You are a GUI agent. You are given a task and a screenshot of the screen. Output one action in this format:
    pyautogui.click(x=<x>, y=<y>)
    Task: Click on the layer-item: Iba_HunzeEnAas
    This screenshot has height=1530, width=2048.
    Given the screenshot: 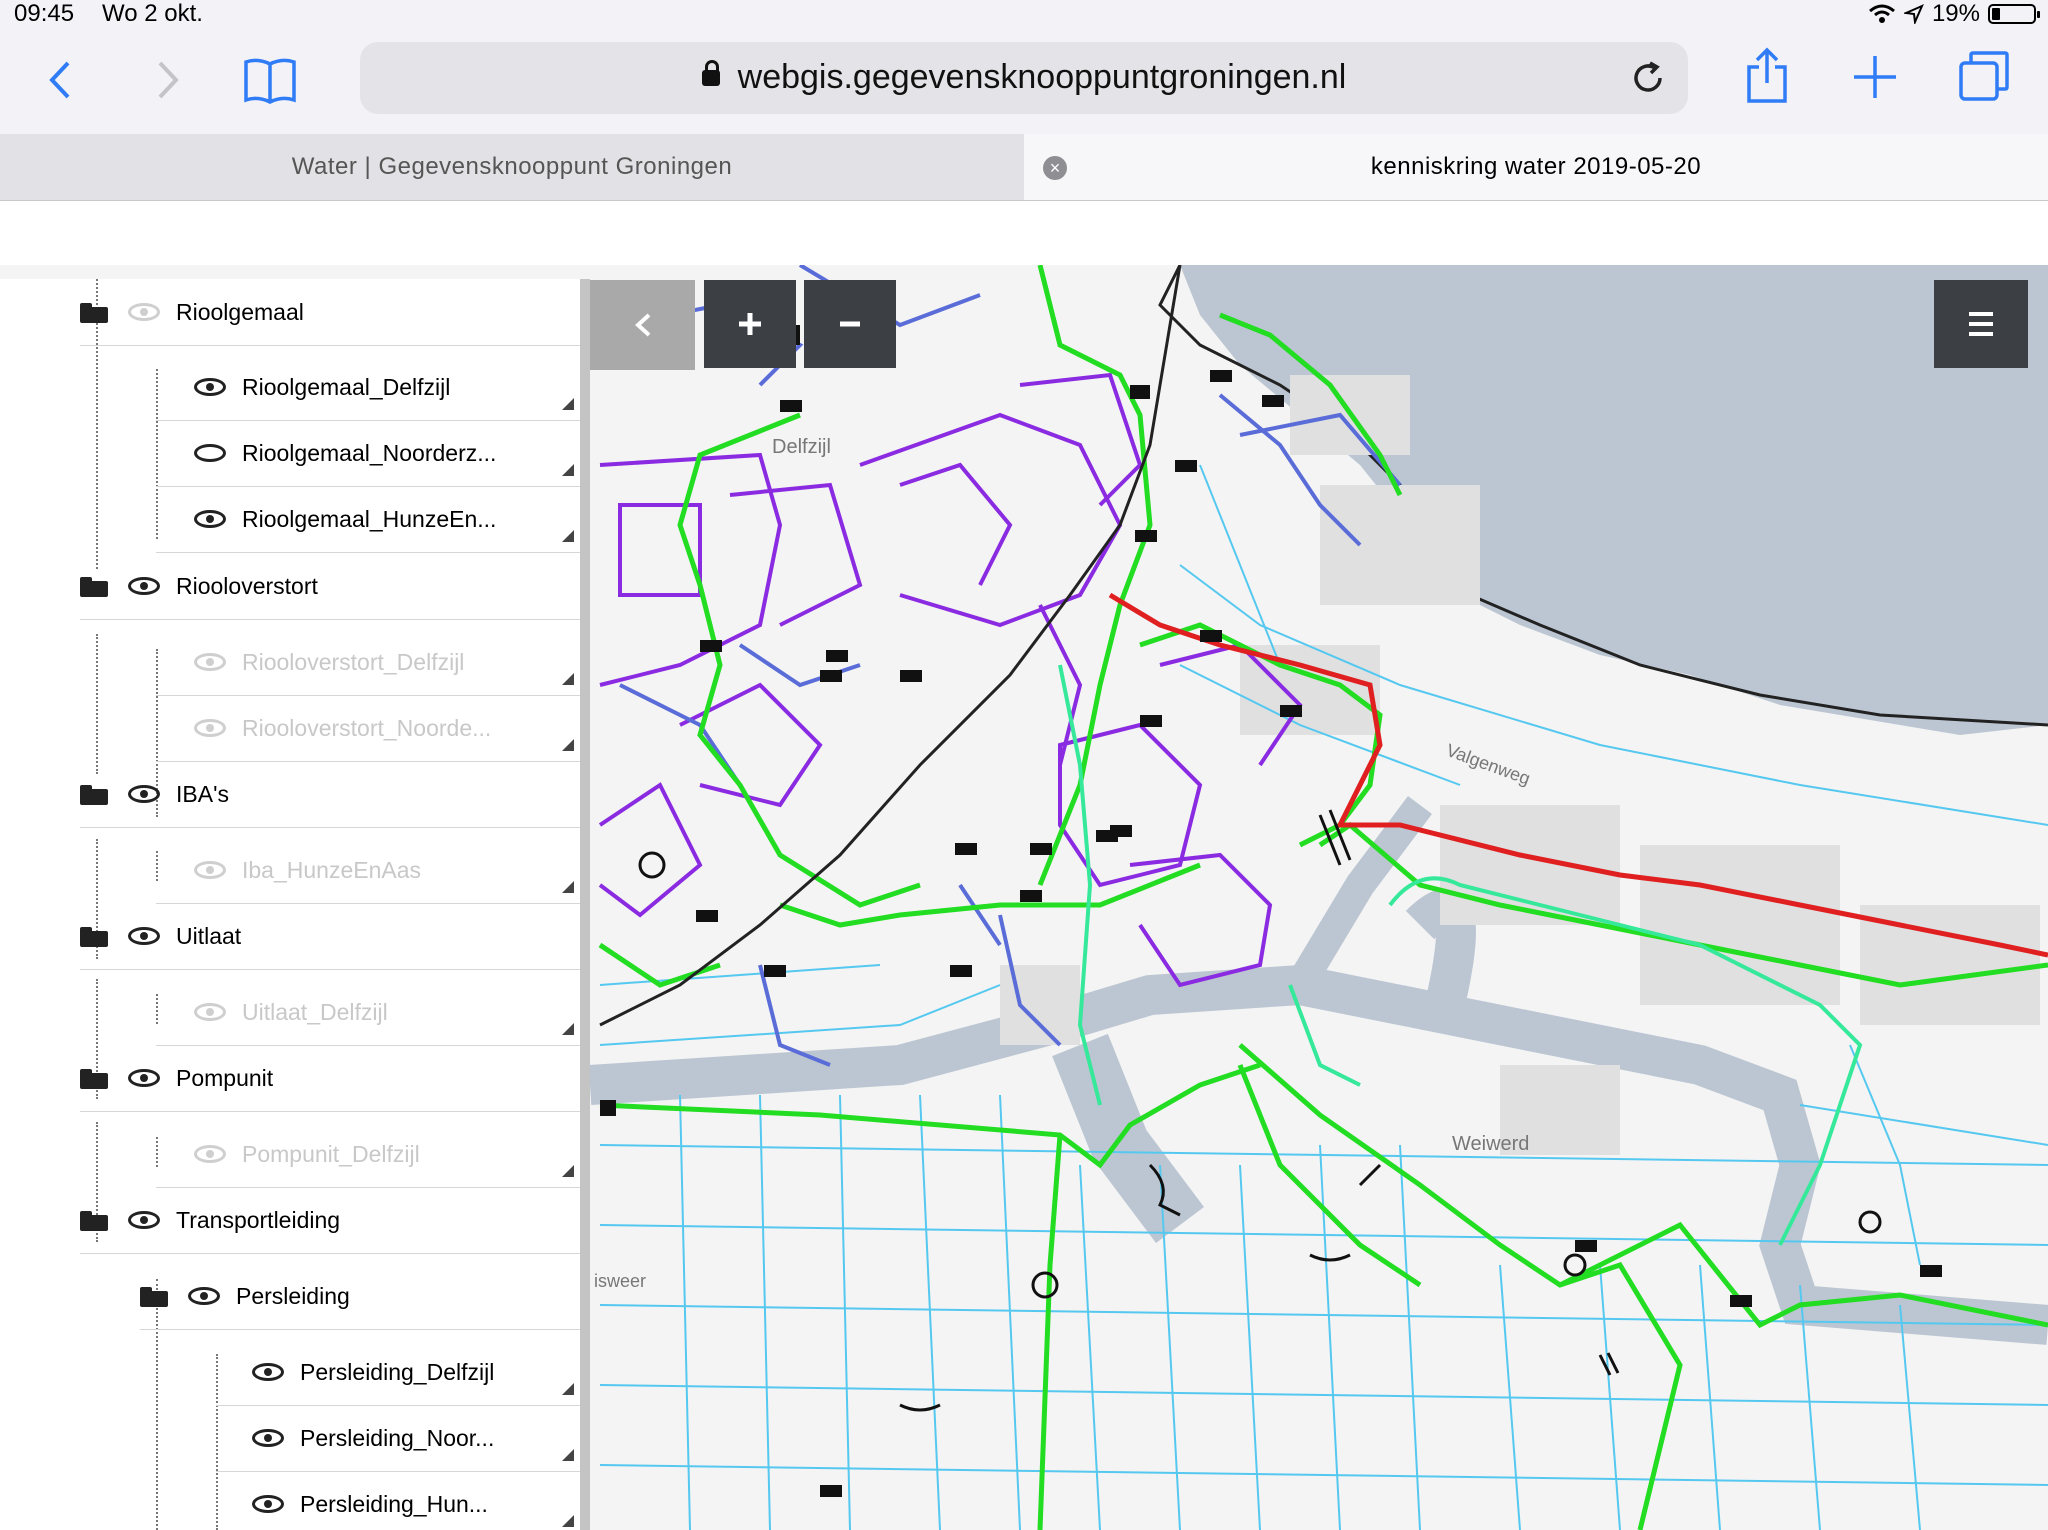 What is the action you would take?
    pyautogui.click(x=368, y=870)
    